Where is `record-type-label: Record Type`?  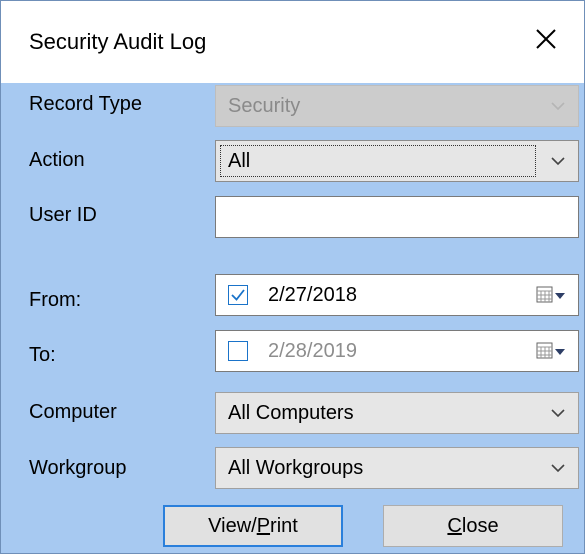 record-type-label: Record Type is located at coordinates (86, 104).